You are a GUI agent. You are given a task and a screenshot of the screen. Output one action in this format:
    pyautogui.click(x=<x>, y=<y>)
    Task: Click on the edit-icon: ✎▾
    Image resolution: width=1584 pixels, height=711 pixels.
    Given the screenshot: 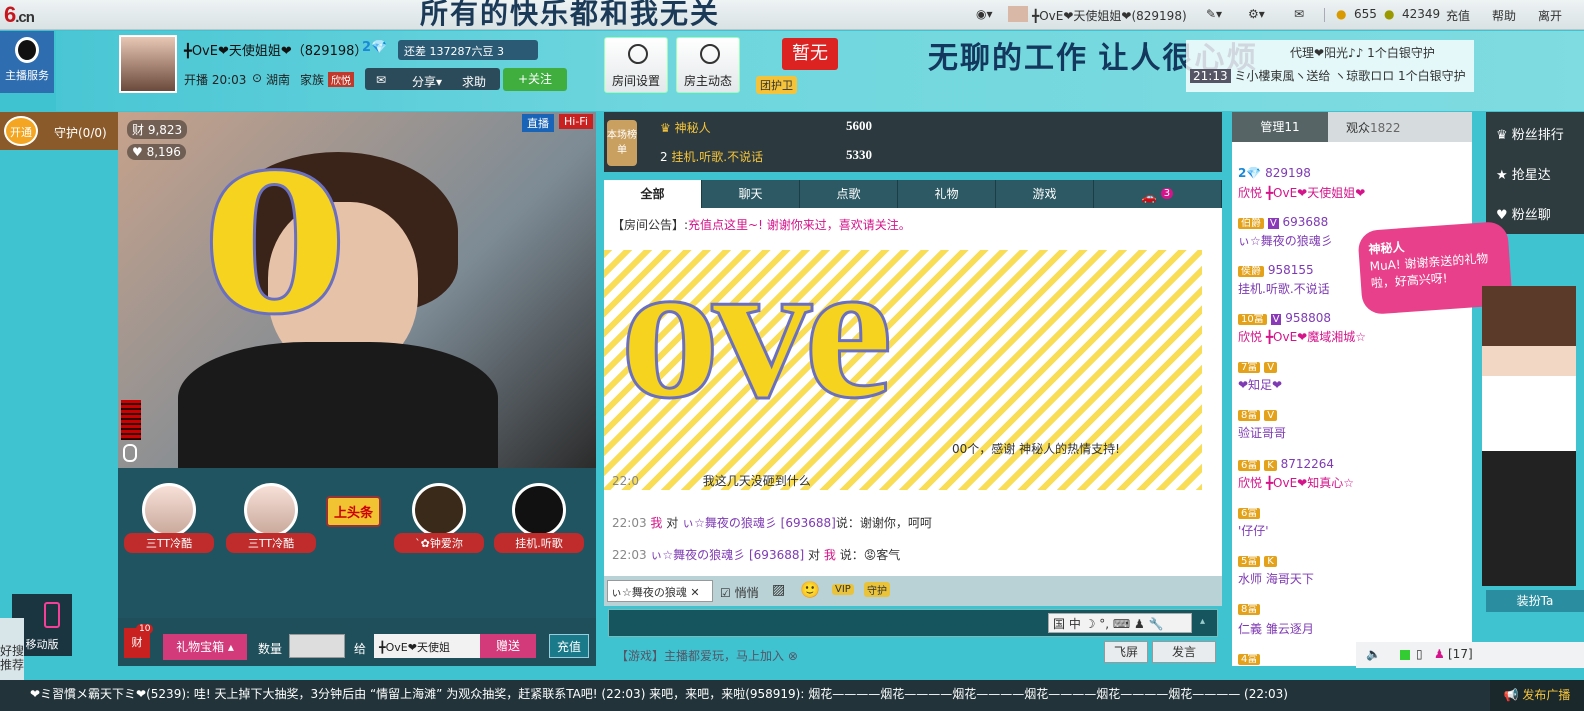 What is the action you would take?
    pyautogui.click(x=1214, y=14)
    